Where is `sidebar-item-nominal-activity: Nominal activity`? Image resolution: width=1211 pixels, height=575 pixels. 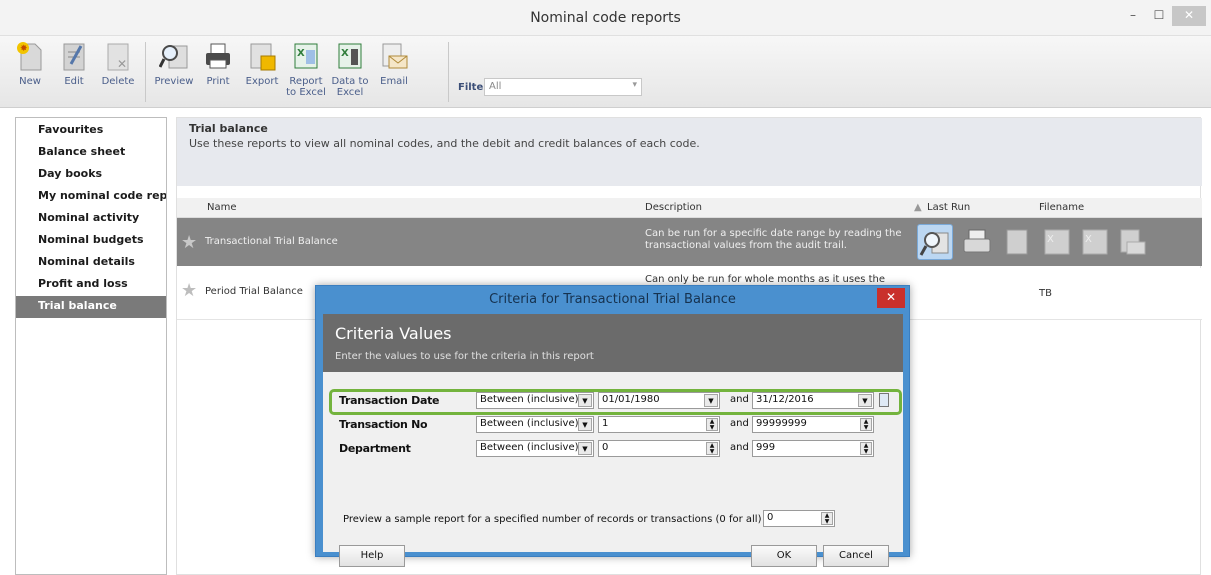 sidebar-item-nominal-activity: Nominal activity is located at coordinates (91, 219).